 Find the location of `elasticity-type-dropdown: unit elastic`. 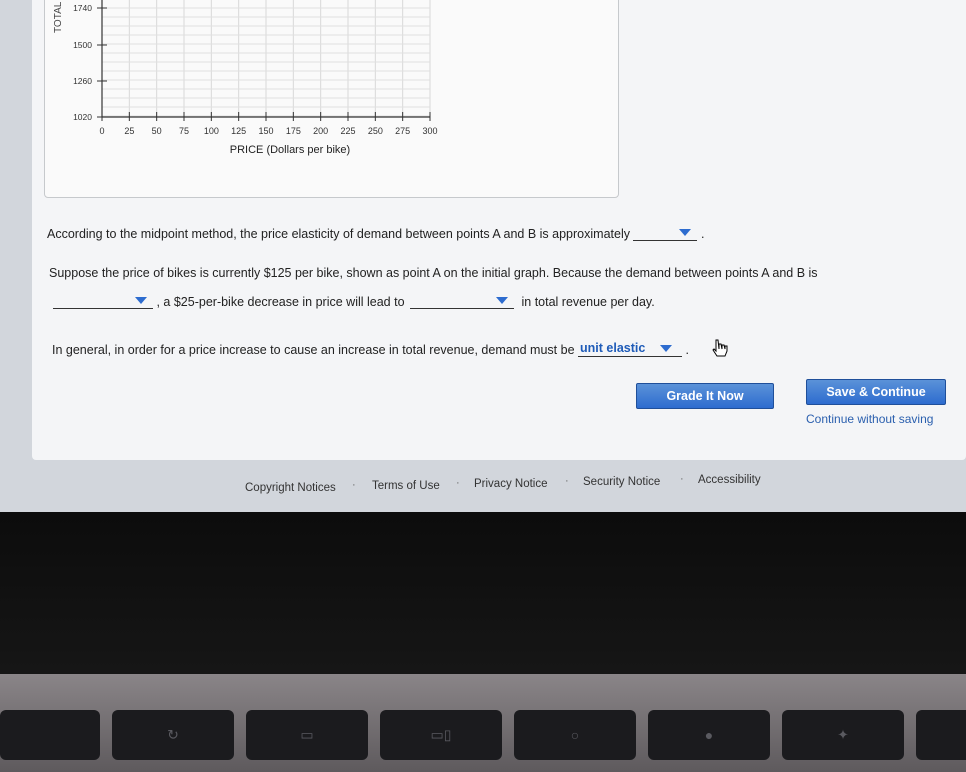

elasticity-type-dropdown: unit elastic is located at coordinates (630, 349).